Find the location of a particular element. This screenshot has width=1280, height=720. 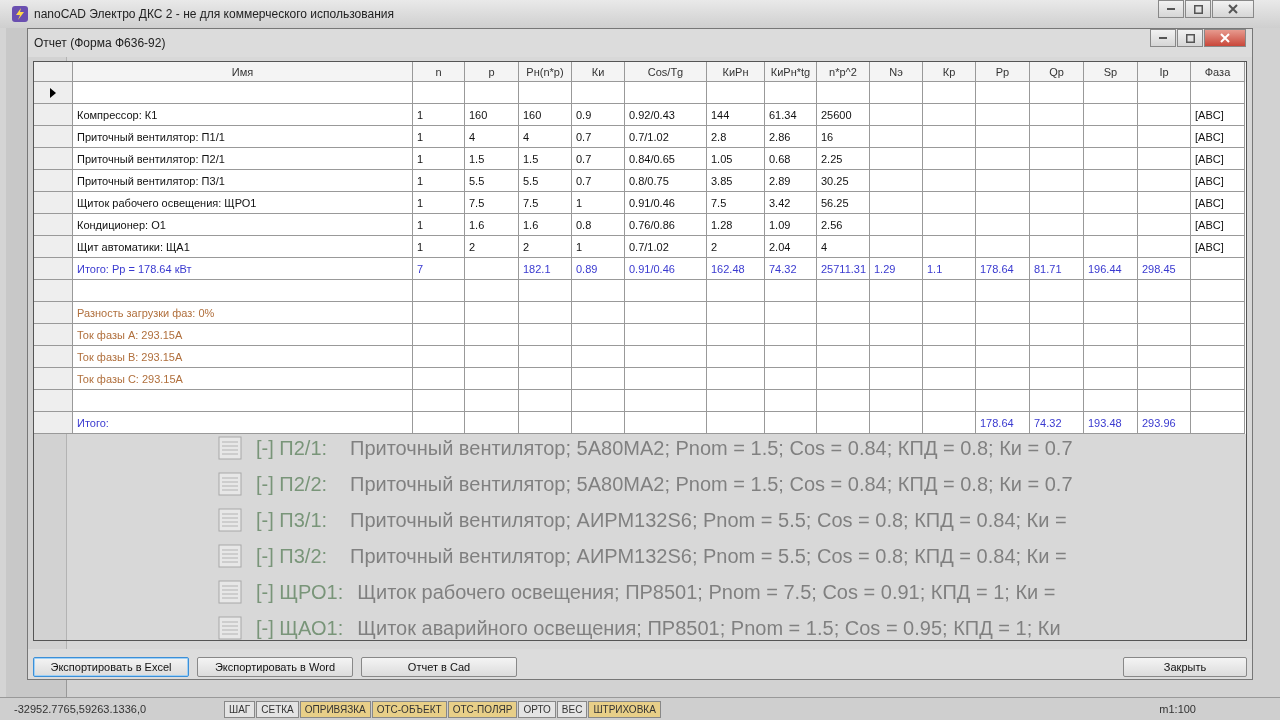

table-cell: 193.48 is located at coordinates (1111, 423).